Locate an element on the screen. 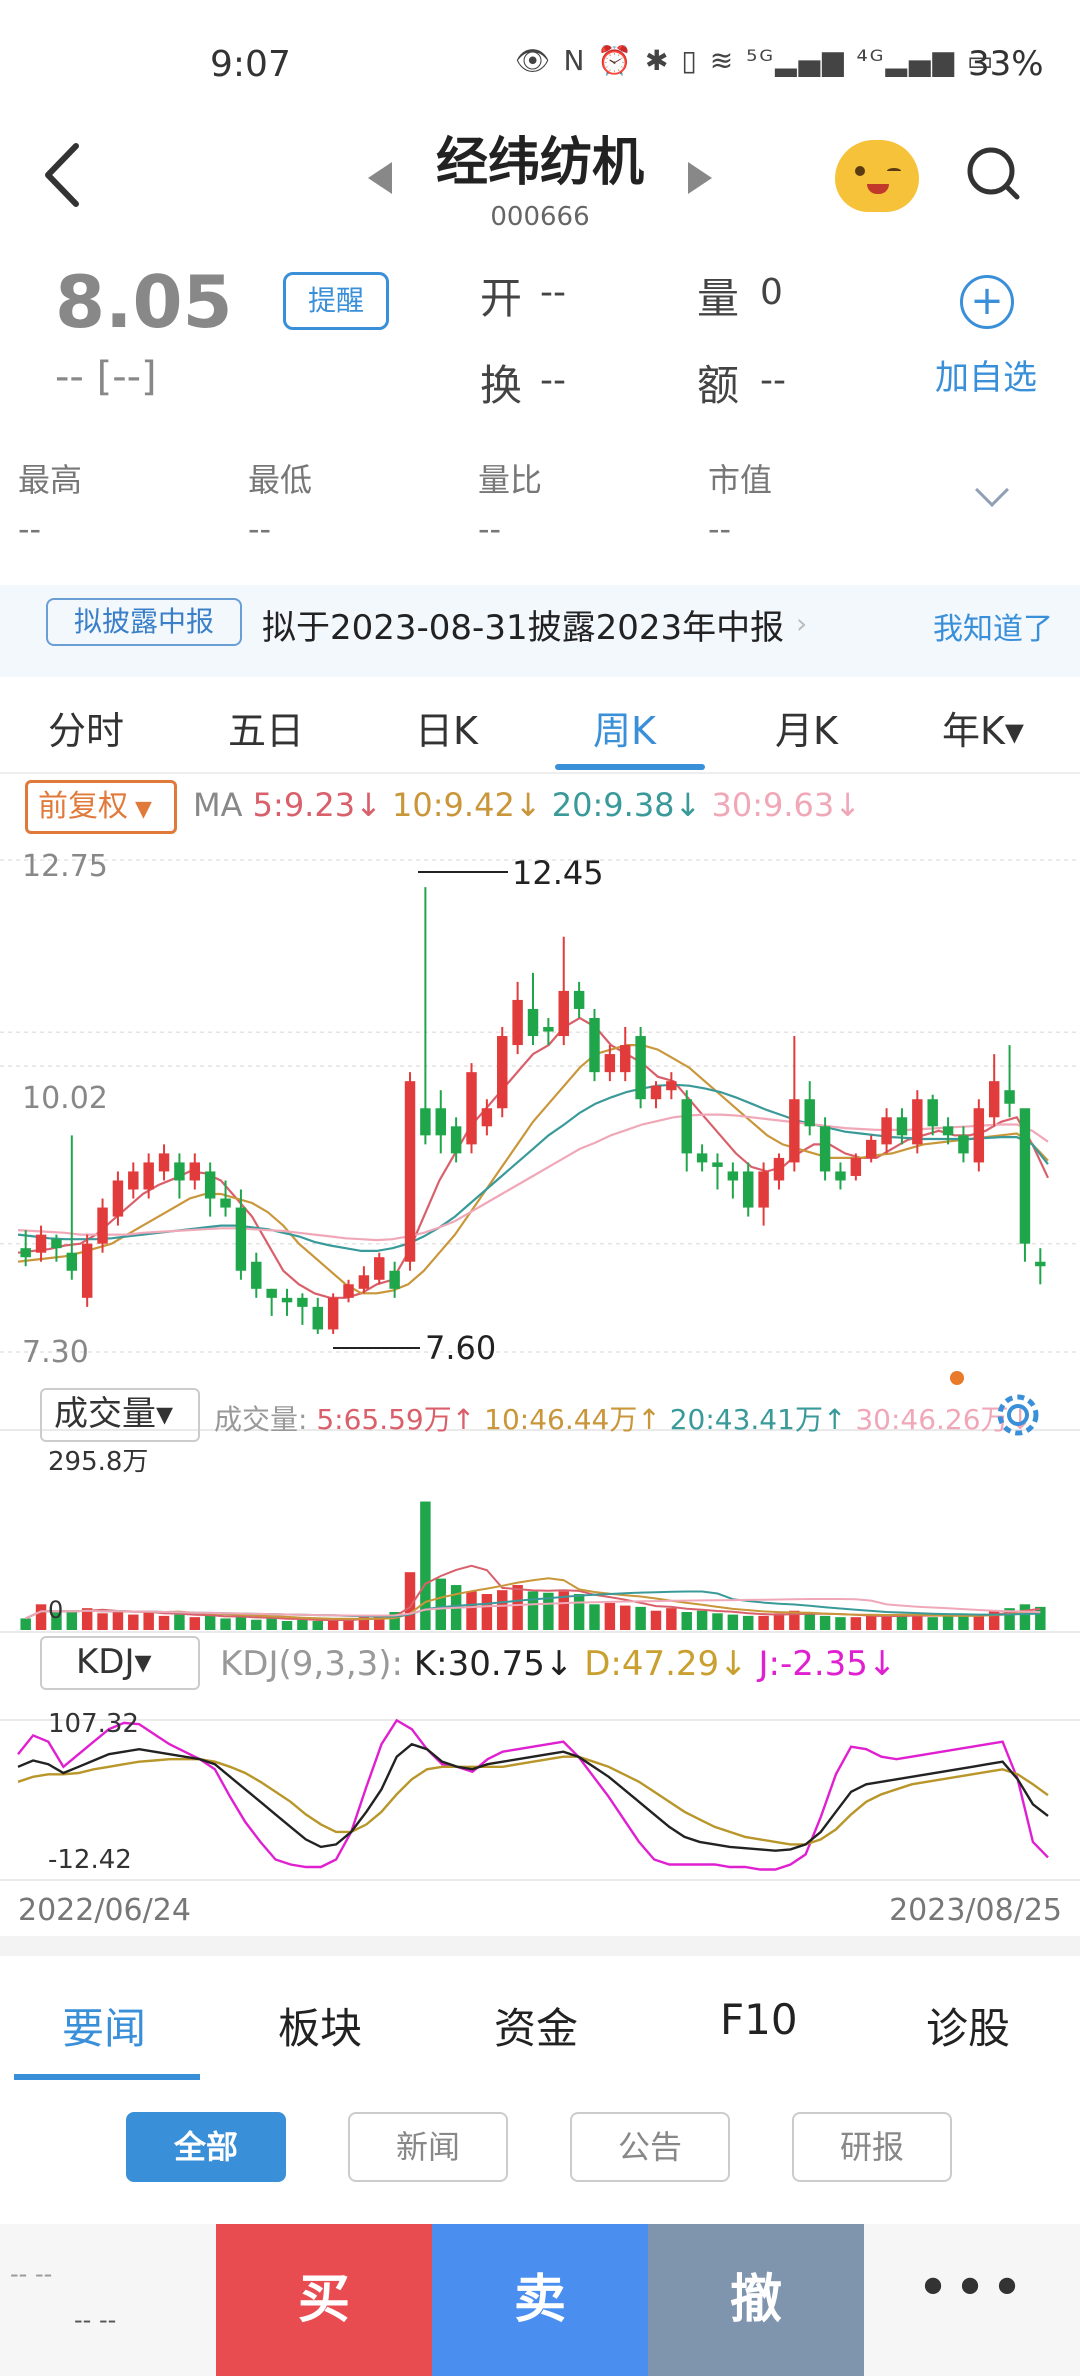  filter-research: 研报 is located at coordinates (872, 2147).